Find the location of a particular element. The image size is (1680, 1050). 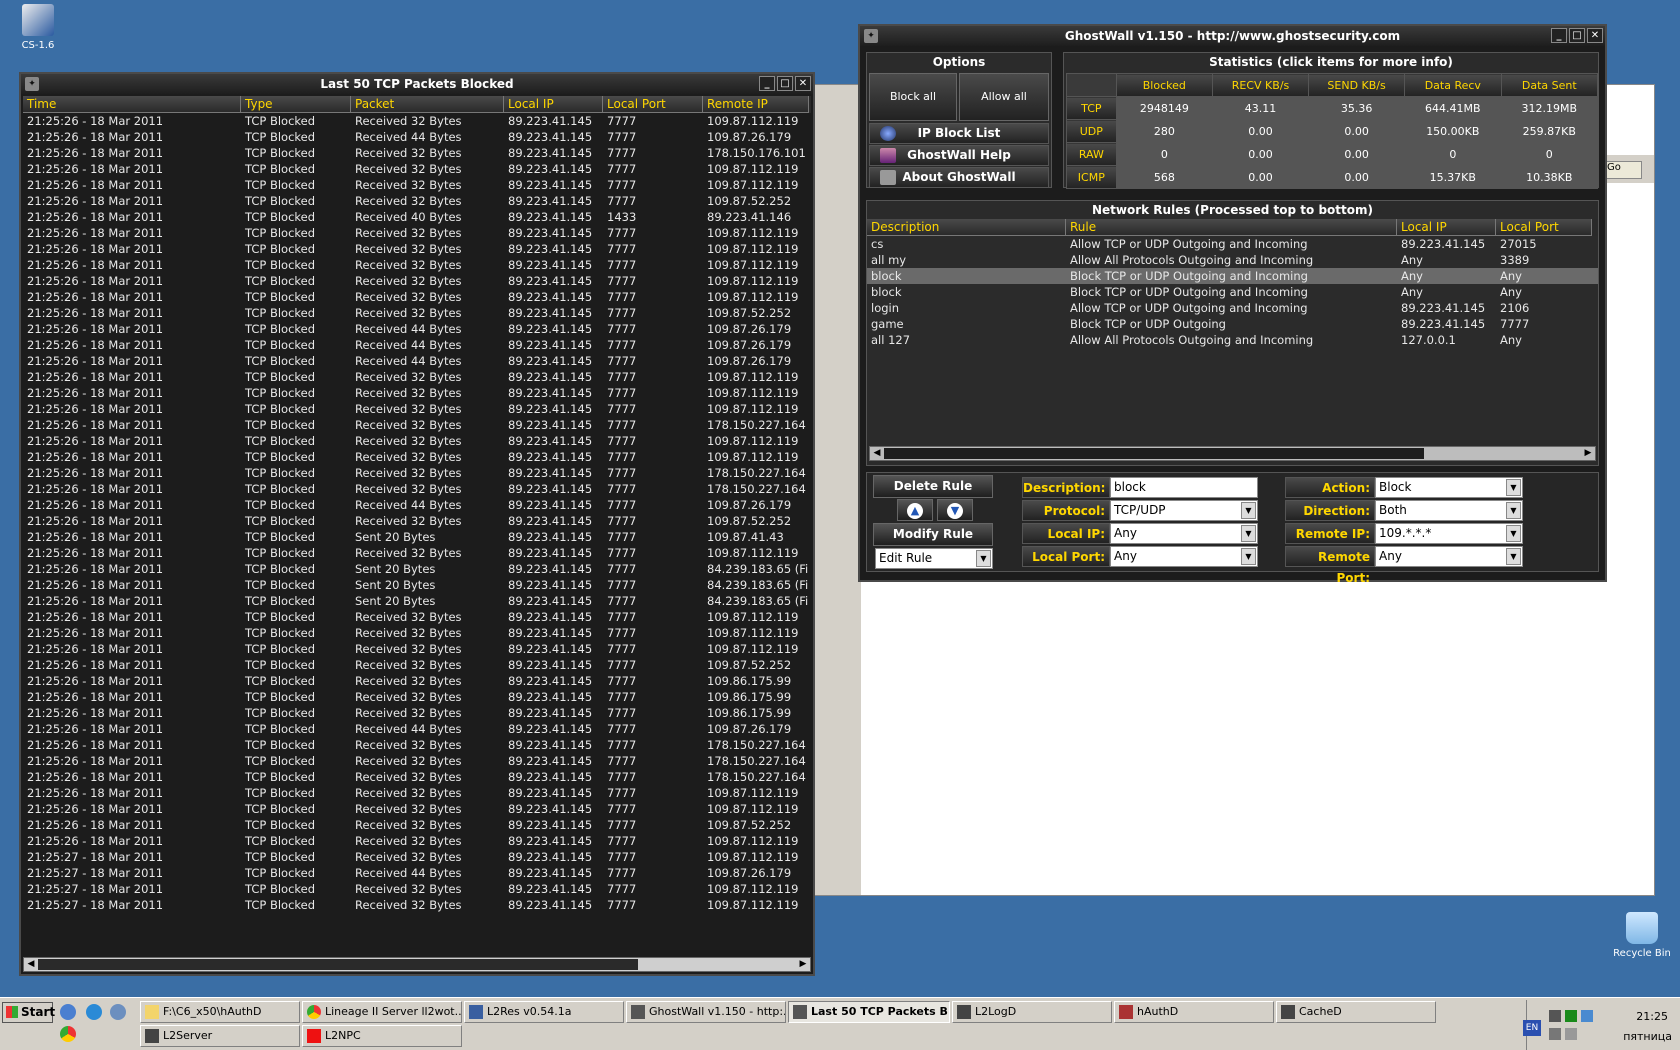

minimize-button: _ is located at coordinates (767, 83).